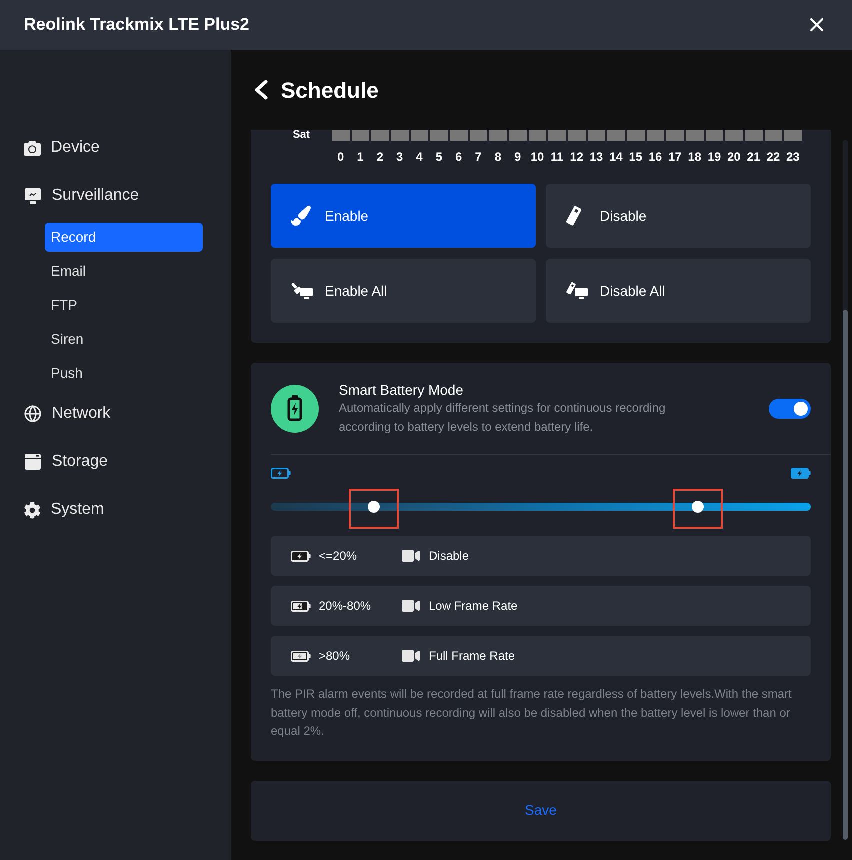 Image resolution: width=852 pixels, height=860 pixels. Describe the element at coordinates (801, 473) in the screenshot. I see `battery-filled-icon` at that location.